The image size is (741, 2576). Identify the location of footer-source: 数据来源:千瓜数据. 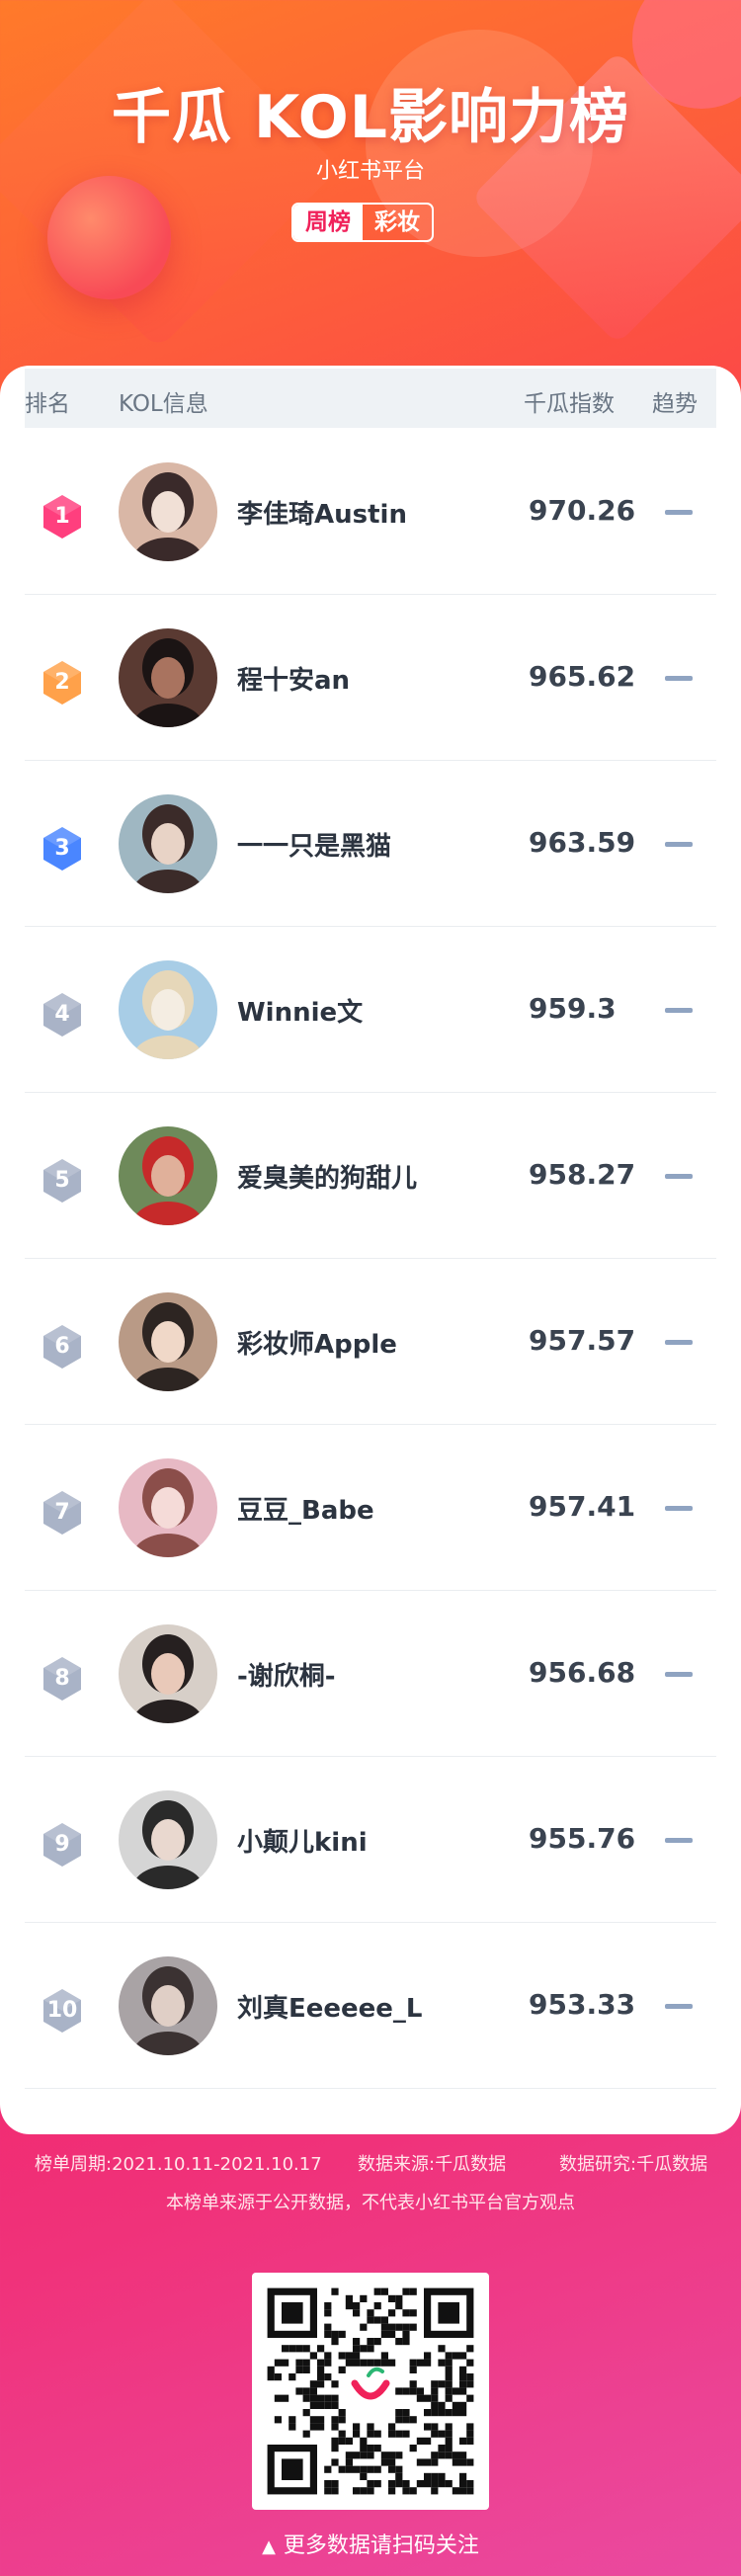
(432, 2164).